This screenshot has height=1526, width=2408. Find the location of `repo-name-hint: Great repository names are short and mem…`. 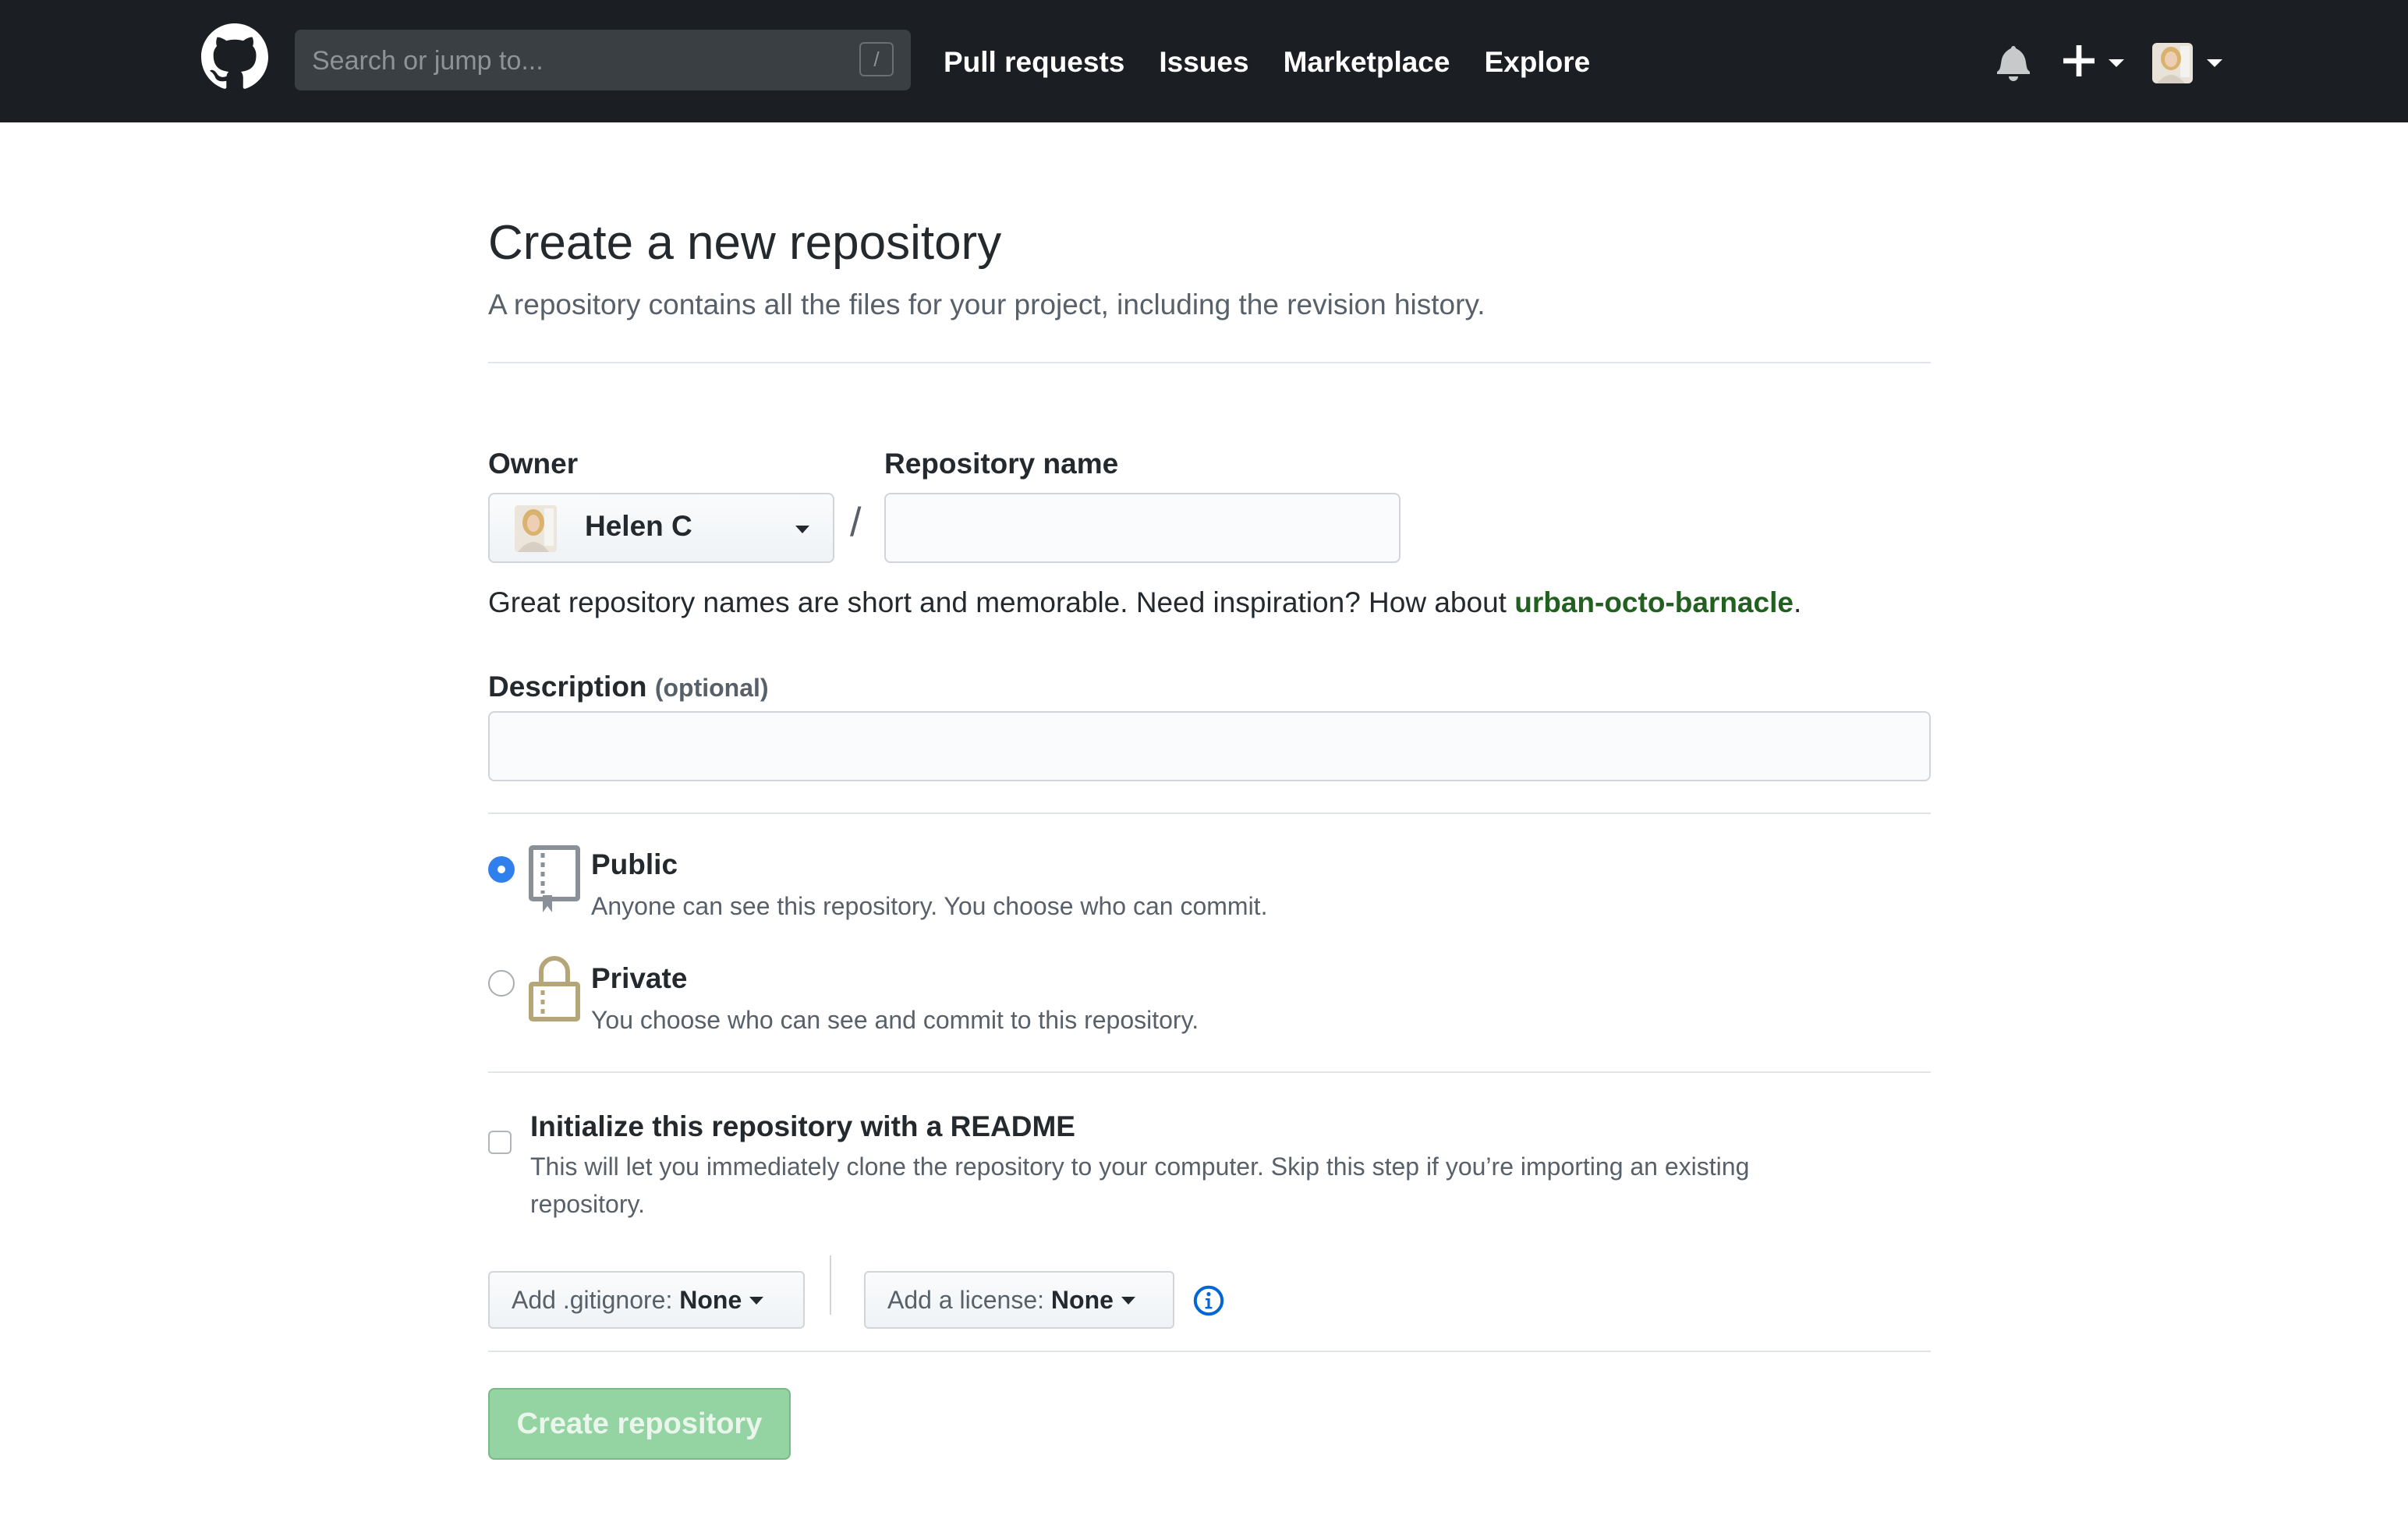

repo-name-hint: Great repository names are short and mem… is located at coordinates (1145, 602).